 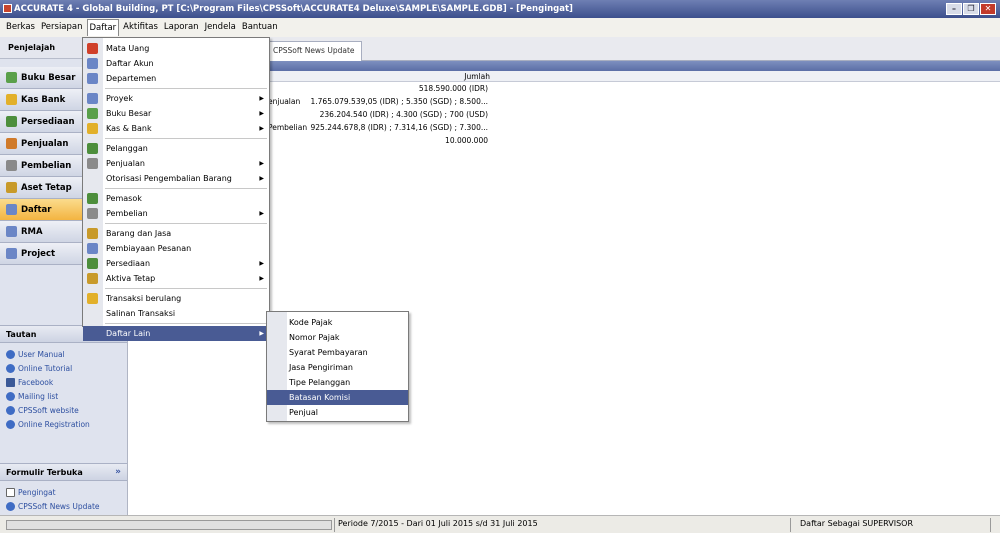 I want to click on close-button: ✕, so click(x=988, y=9).